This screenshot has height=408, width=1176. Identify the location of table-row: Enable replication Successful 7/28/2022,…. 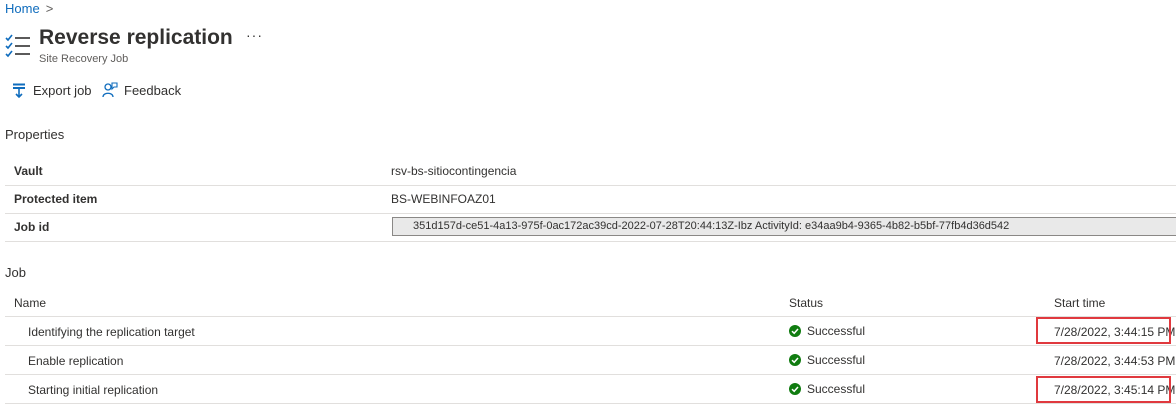
(590, 360).